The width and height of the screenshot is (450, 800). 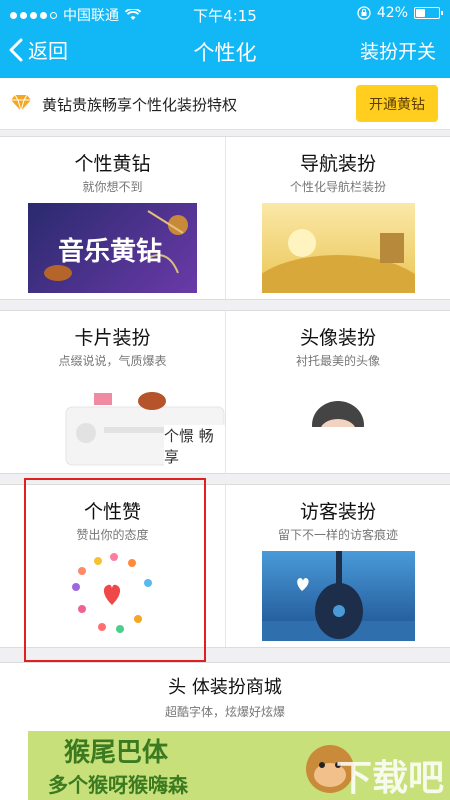 I want to click on card-visitor-decor: 访客装扮 留下不一样的访客痕迹, so click(x=337, y=566).